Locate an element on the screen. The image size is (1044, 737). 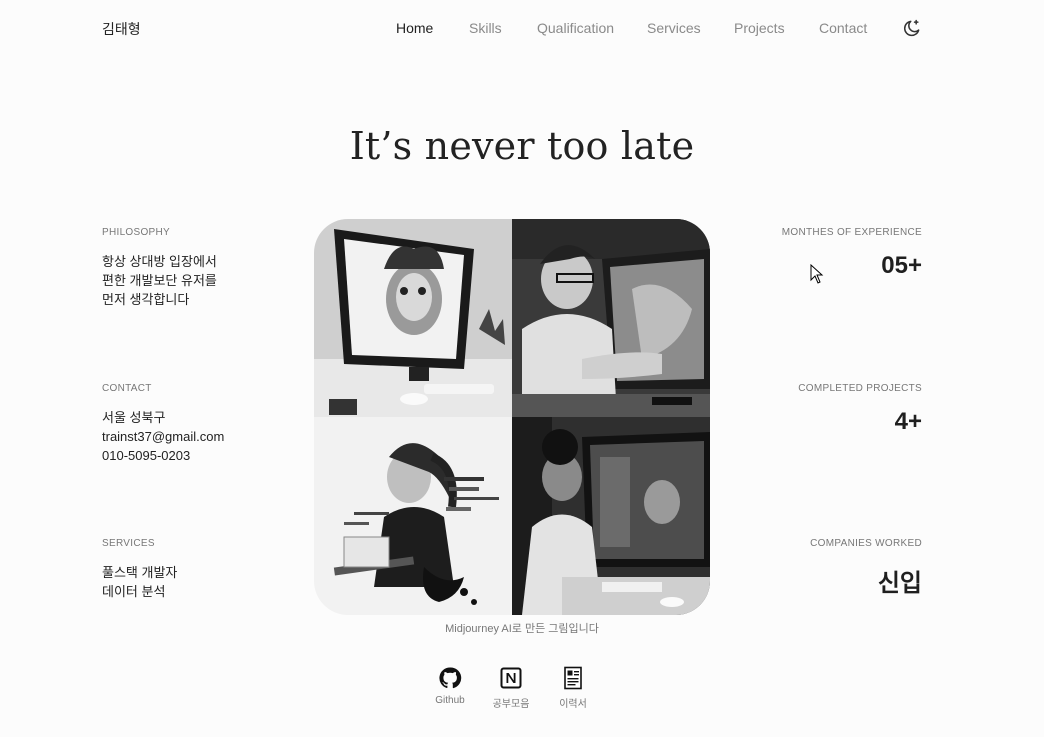
companies-value: 신입 is located at coordinates (899, 583).